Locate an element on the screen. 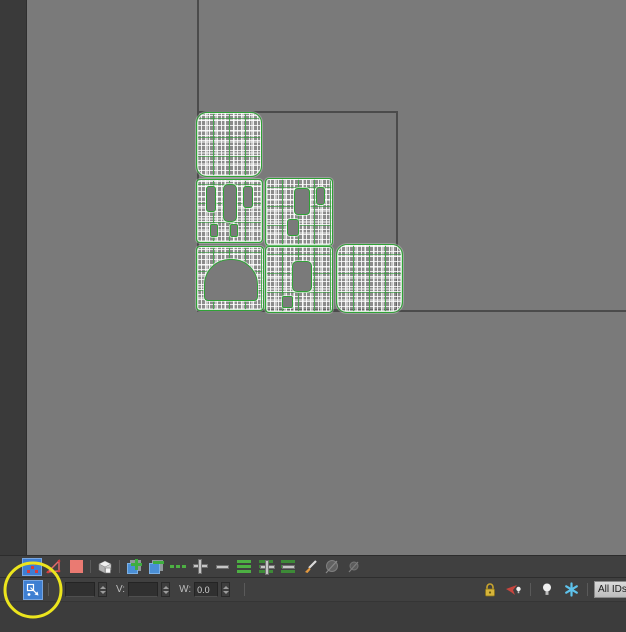  loop-dashes-icon is located at coordinates (172, 566).